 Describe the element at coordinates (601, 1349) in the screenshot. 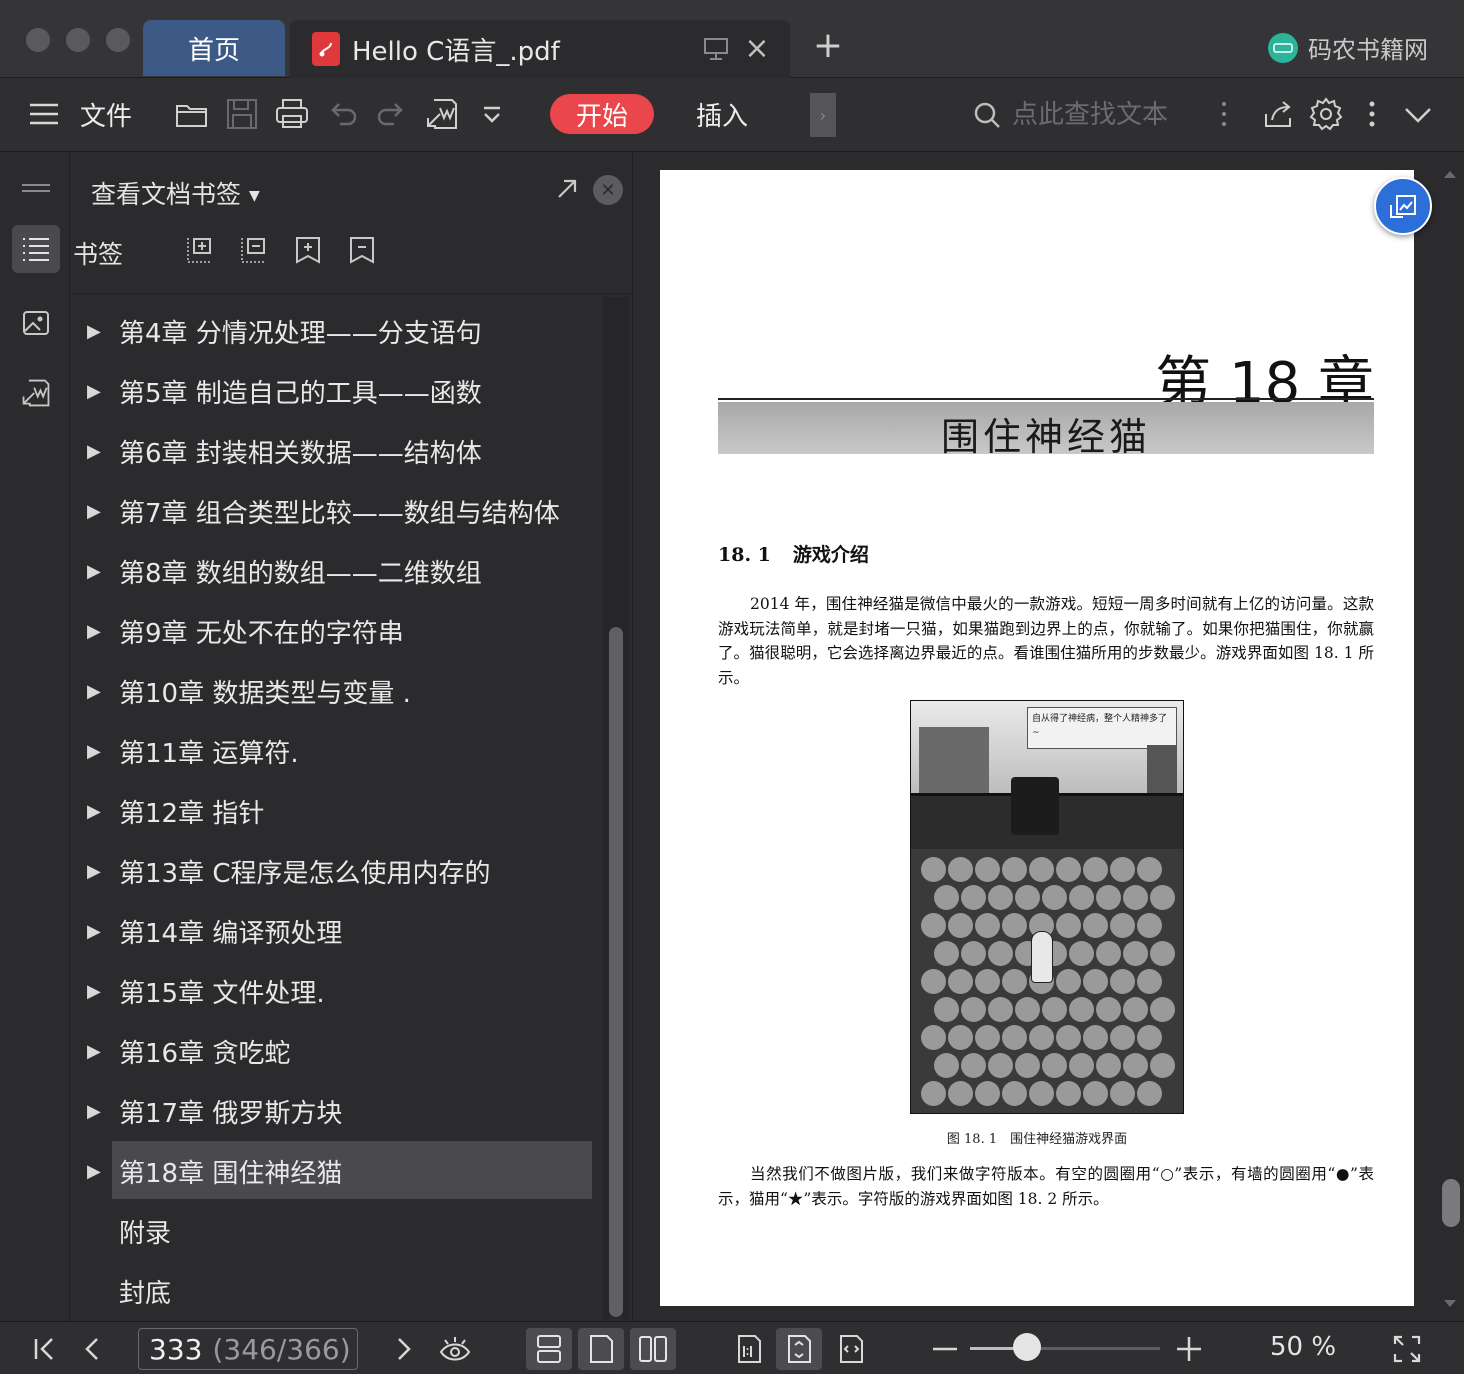

I see `single-page-view-button` at that location.